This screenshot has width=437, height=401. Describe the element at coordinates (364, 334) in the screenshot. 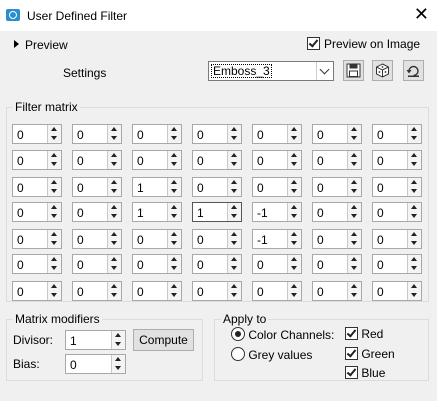

I see `channel-red: Red` at that location.